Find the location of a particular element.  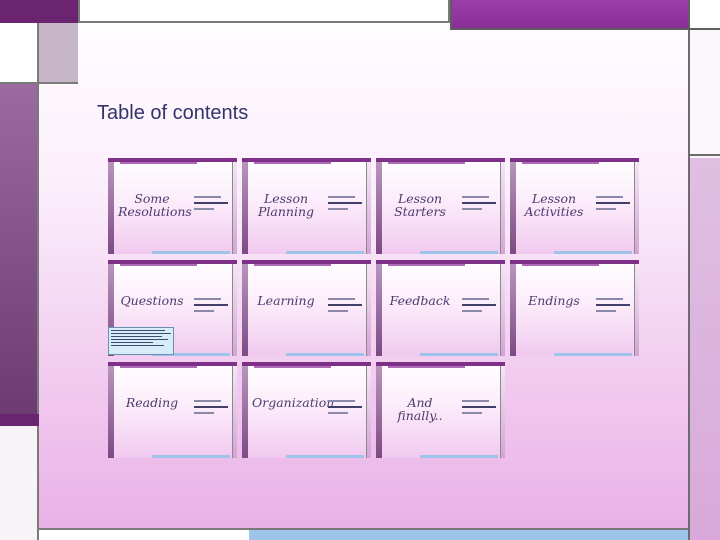

slide-thumbnail-reading: Reading is located at coordinates (172, 410).